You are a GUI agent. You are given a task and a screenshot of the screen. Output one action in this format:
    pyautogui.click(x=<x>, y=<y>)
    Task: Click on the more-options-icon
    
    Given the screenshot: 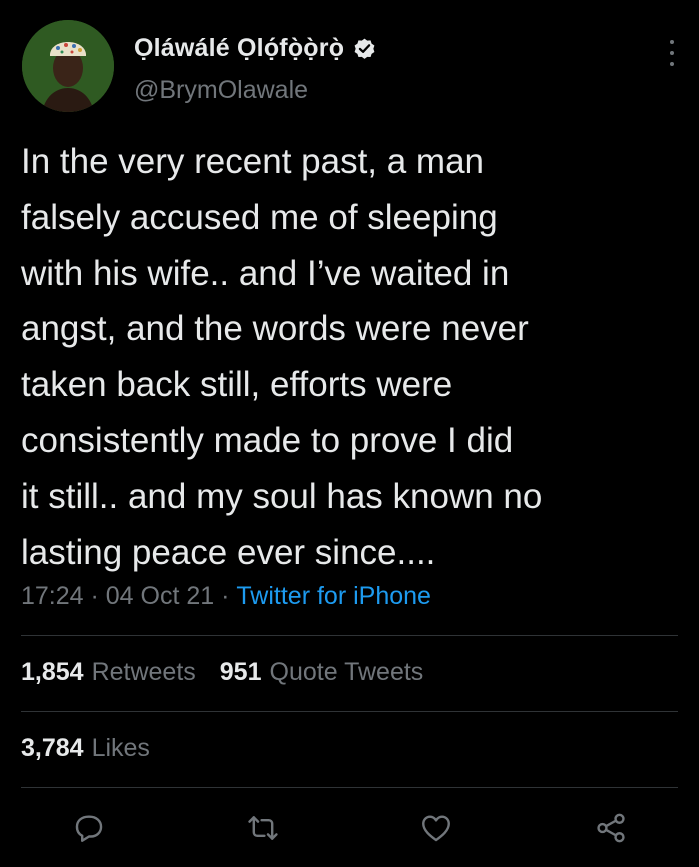 What is the action you would take?
    pyautogui.click(x=672, y=53)
    